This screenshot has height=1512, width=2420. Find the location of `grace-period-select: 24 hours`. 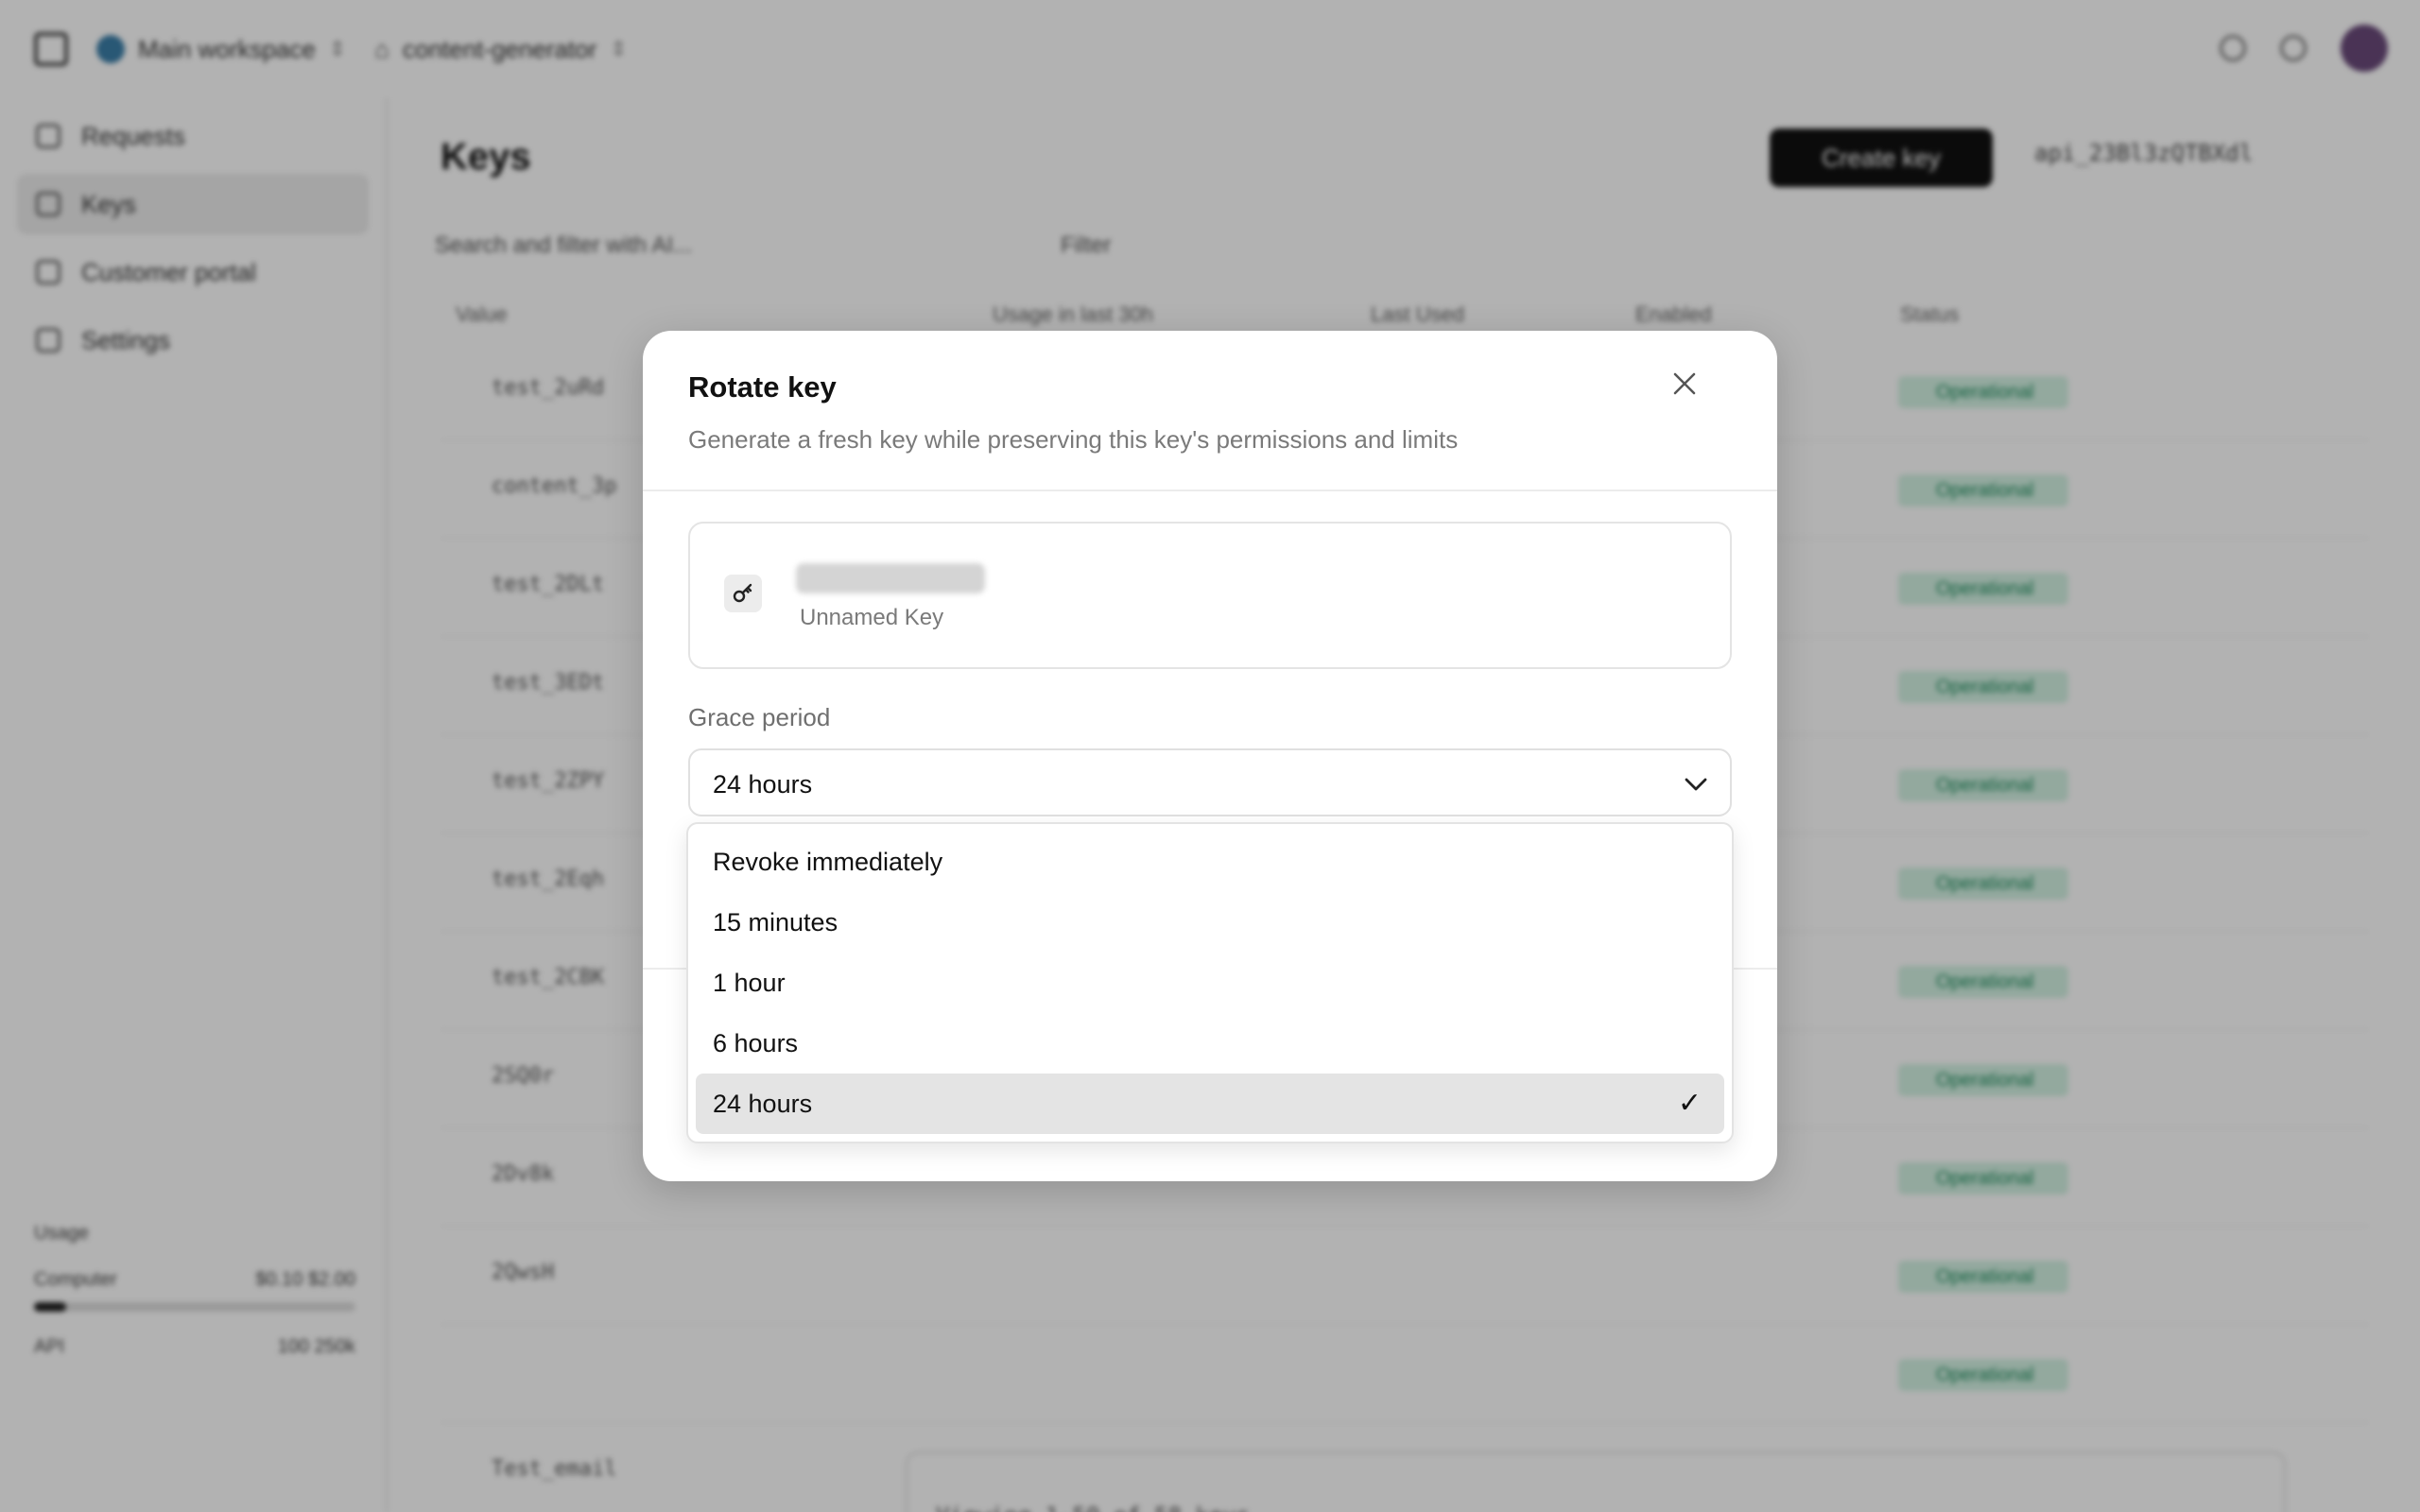

grace-period-select: 24 hours is located at coordinates (1210, 782).